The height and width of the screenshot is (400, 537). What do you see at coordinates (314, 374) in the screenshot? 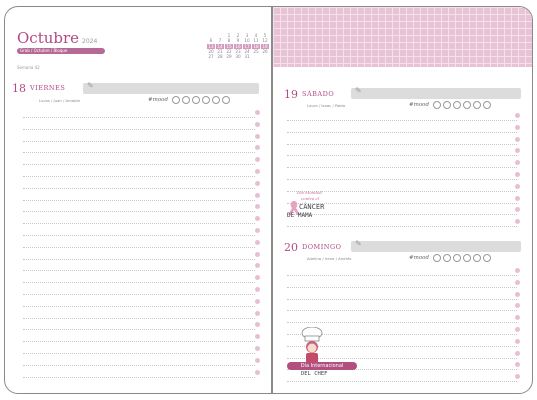
I see `chef-day-text: DEL CHEF` at bounding box center [314, 374].